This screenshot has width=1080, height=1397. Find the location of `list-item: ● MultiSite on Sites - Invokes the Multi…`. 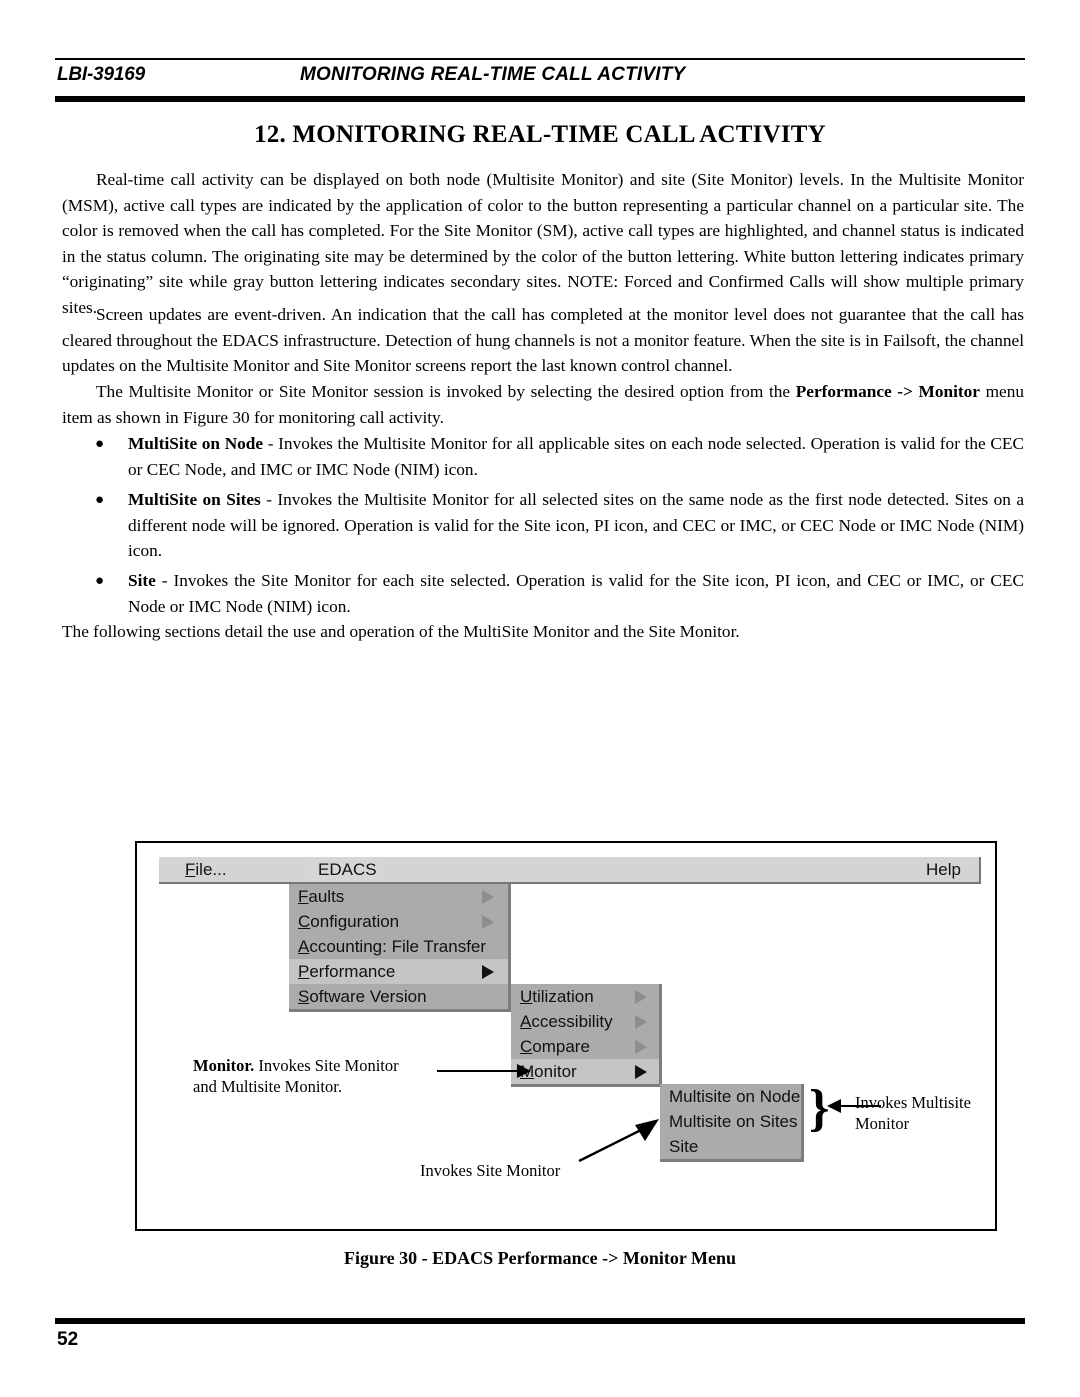

list-item: ● MultiSite on Sites - Invokes the Multi… is located at coordinates (543, 525).